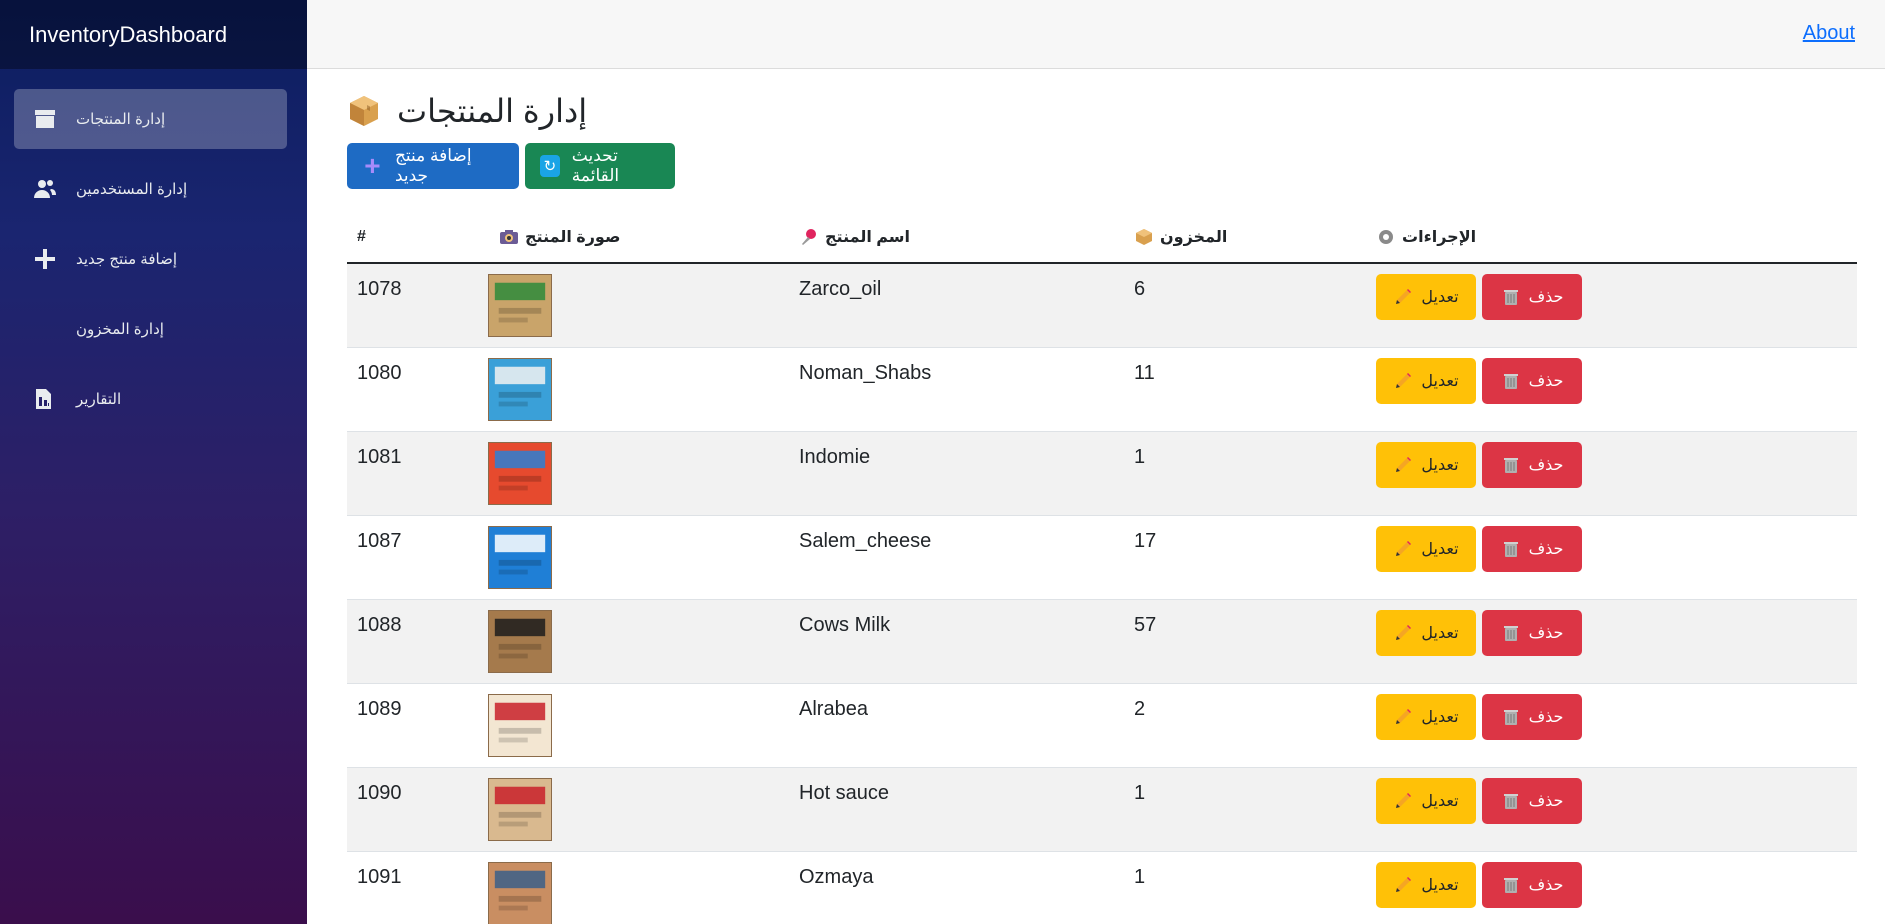  Describe the element at coordinates (840, 289) in the screenshot. I see `product-name-value: Zarco_oil` at that location.